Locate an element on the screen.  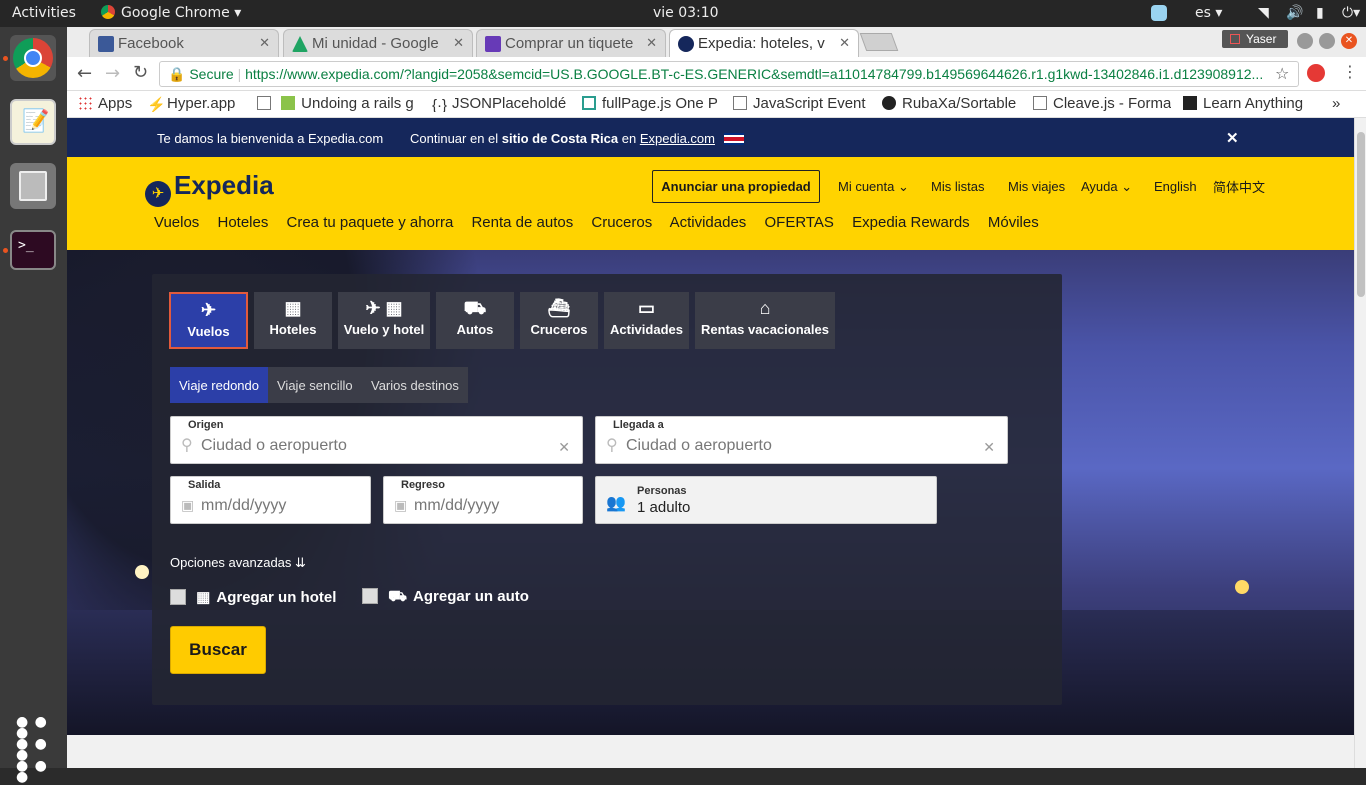
add-hotel-checkbox is located at coordinates (178, 597).